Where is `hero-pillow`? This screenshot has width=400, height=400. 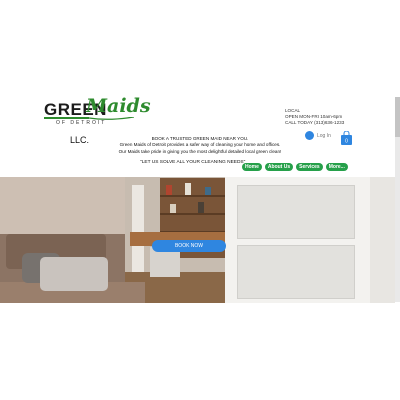
hero-pillow is located at coordinates (74, 274).